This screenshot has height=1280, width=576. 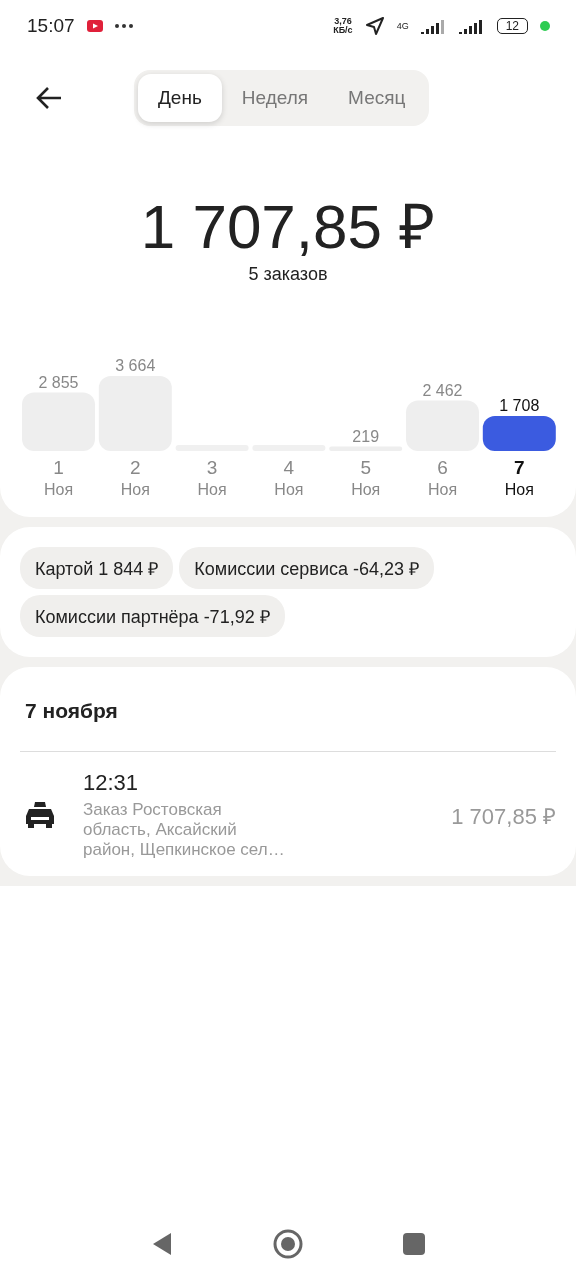 What do you see at coordinates (135, 365) in the screenshot?
I see `bar-value: 3 664` at bounding box center [135, 365].